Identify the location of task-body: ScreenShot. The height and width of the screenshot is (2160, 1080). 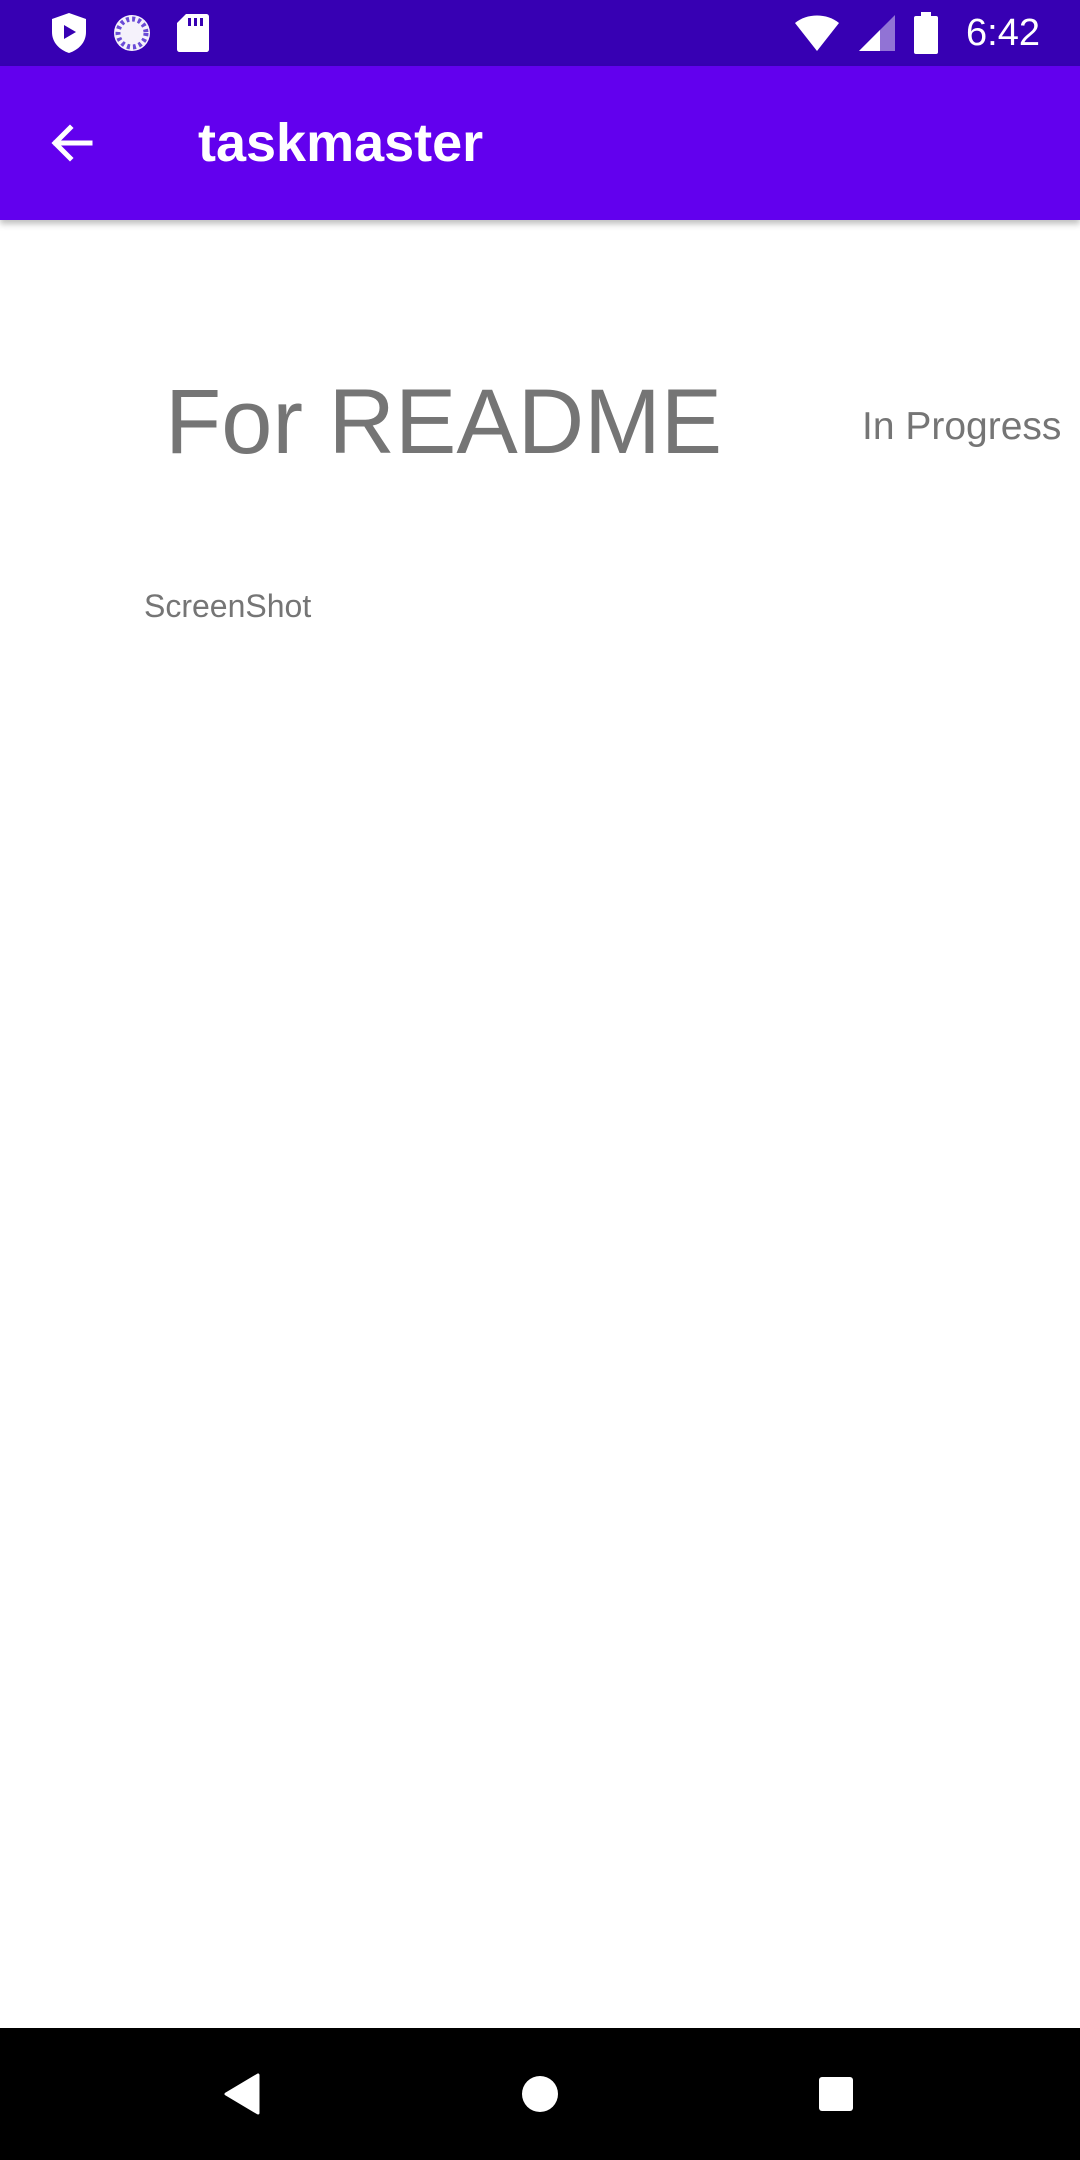
(228, 606).